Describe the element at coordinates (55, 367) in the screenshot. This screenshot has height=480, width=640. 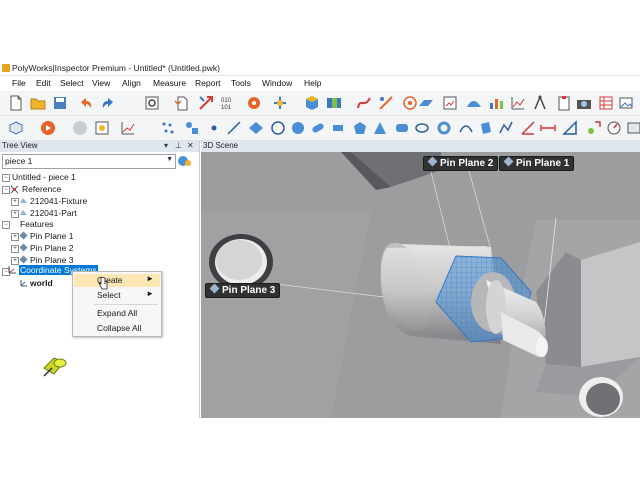
I see `load-cursor-icon` at that location.